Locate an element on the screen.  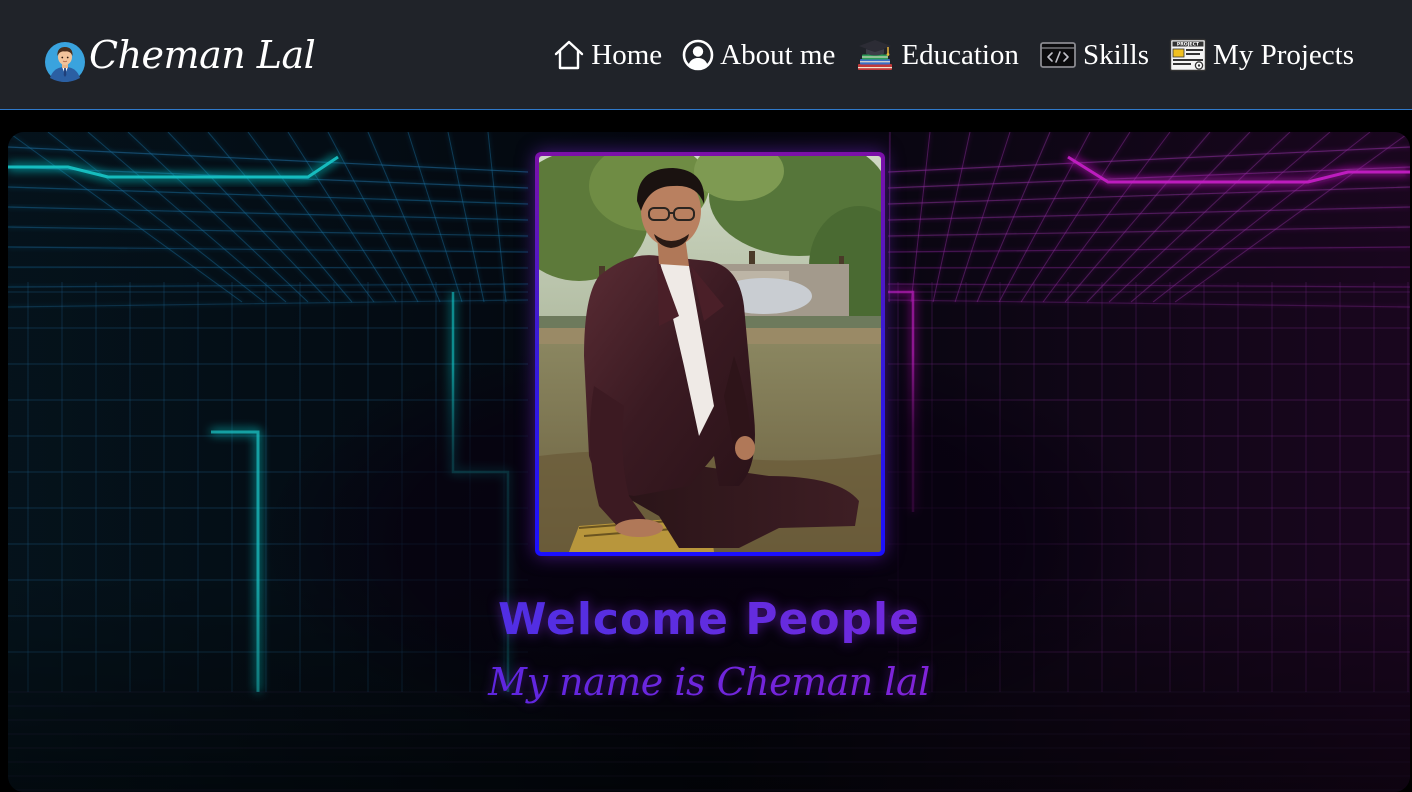
nav-label-about: About me is located at coordinates (778, 54).